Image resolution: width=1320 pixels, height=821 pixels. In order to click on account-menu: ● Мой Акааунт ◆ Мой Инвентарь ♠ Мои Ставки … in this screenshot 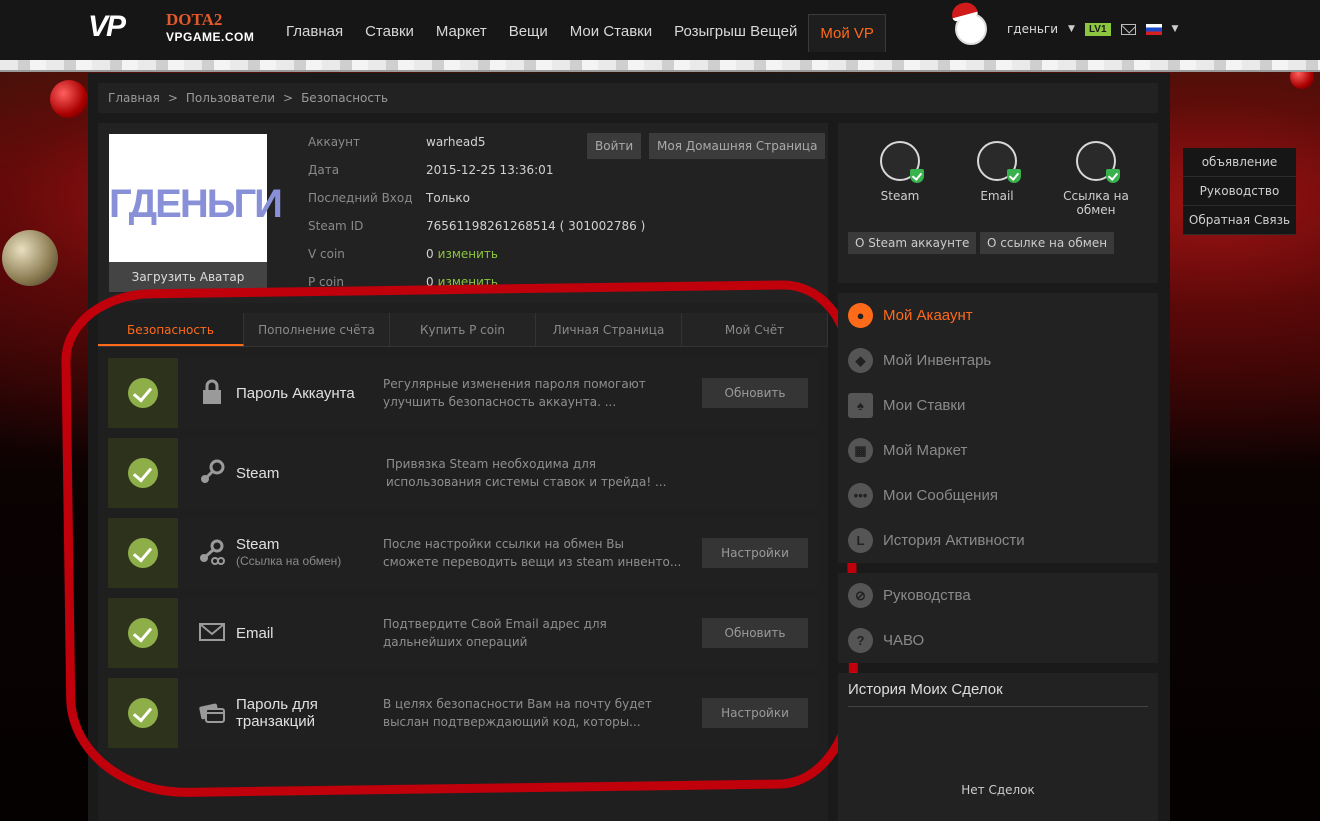, I will do `click(998, 428)`.